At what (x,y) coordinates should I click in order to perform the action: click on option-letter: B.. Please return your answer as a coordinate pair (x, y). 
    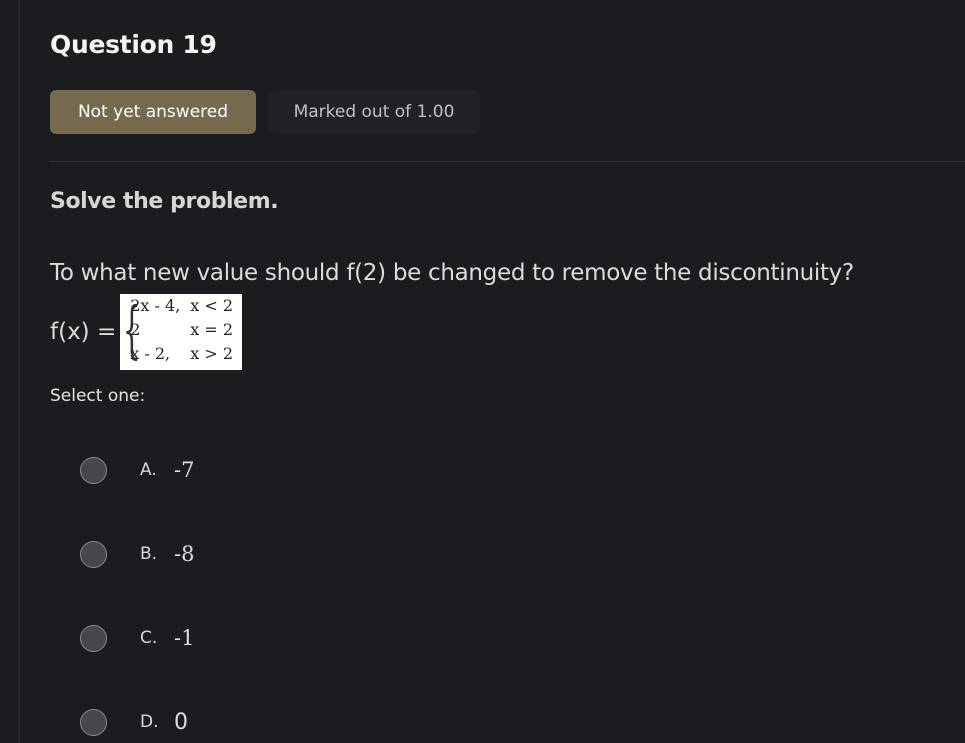
    Looking at the image, I should click on (149, 554).